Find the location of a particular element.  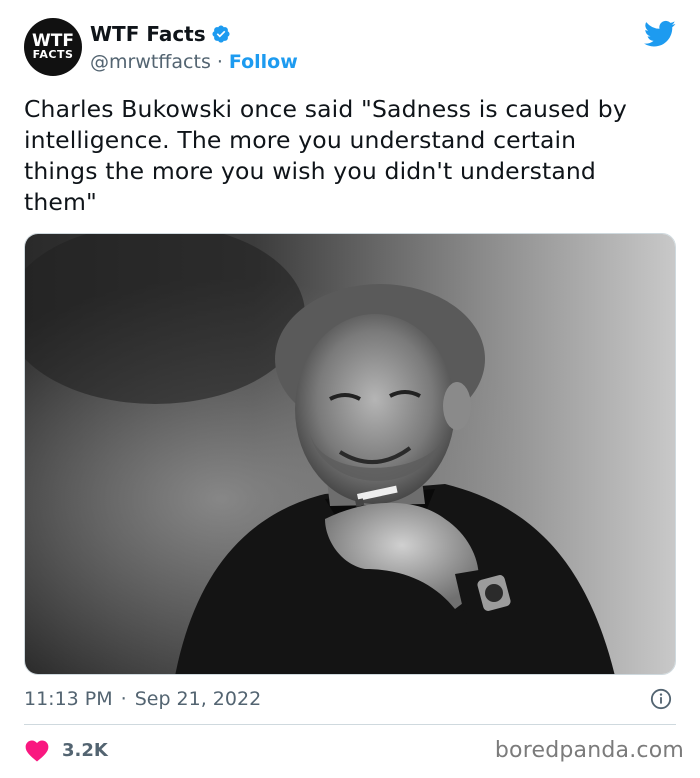

twitter-bird-icon is located at coordinates (660, 34).